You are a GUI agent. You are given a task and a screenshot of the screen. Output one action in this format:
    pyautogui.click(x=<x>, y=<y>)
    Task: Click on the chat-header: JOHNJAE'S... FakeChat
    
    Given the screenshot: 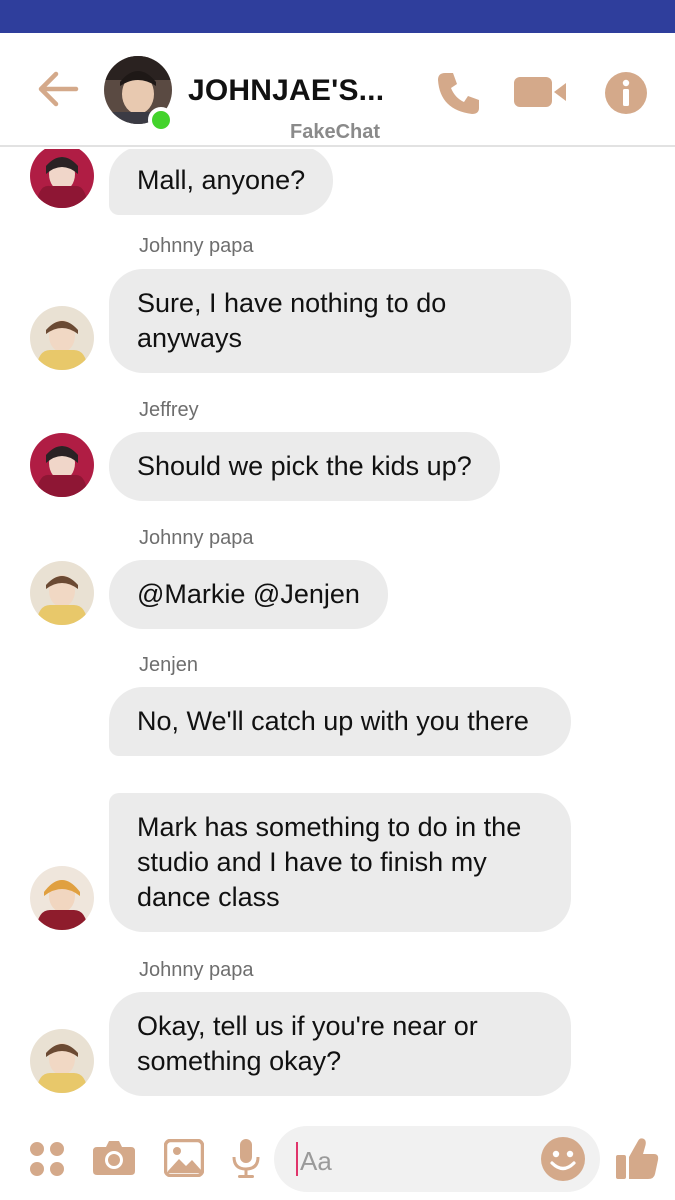 What is the action you would take?
    pyautogui.click(x=337, y=90)
    